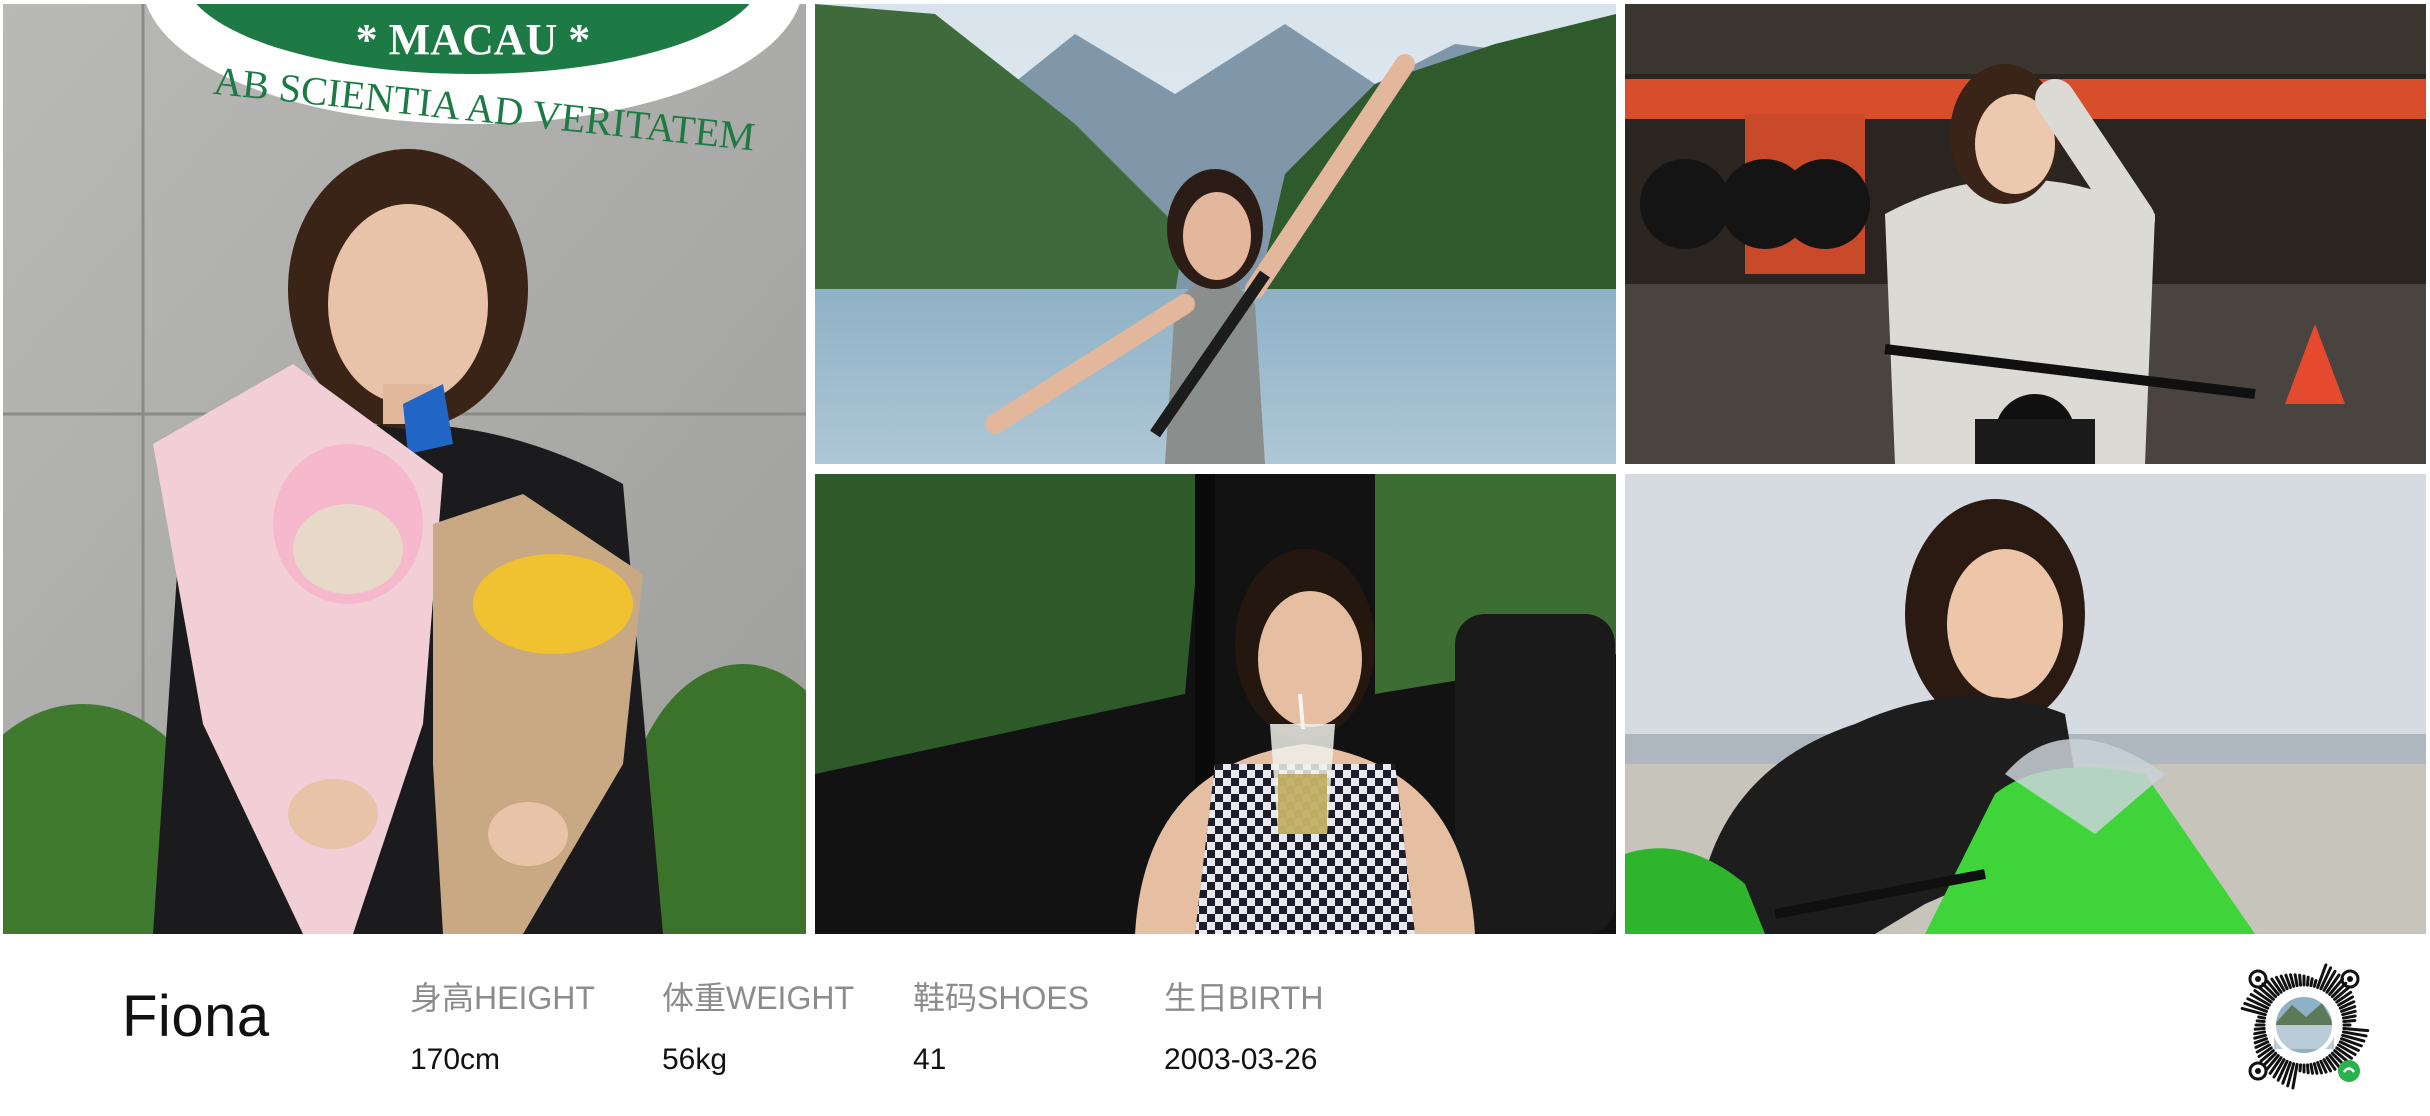  What do you see at coordinates (1001, 998) in the screenshot?
I see `stat-label: 鞋码SHOES` at bounding box center [1001, 998].